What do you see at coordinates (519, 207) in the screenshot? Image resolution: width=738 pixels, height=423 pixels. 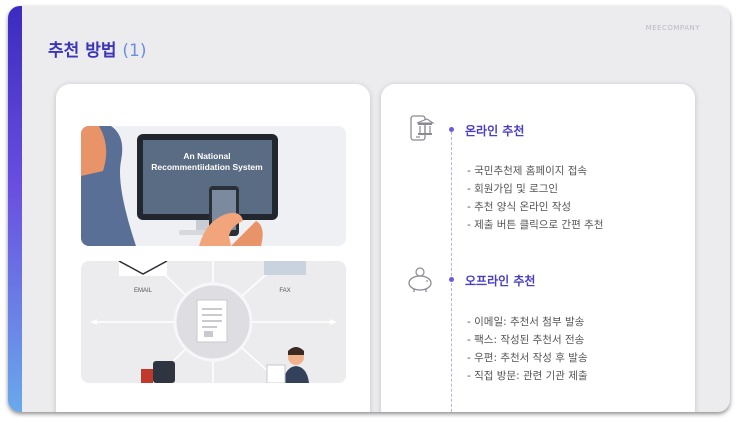 I see `list-item: - 추천 양식 온라인 작성` at bounding box center [519, 207].